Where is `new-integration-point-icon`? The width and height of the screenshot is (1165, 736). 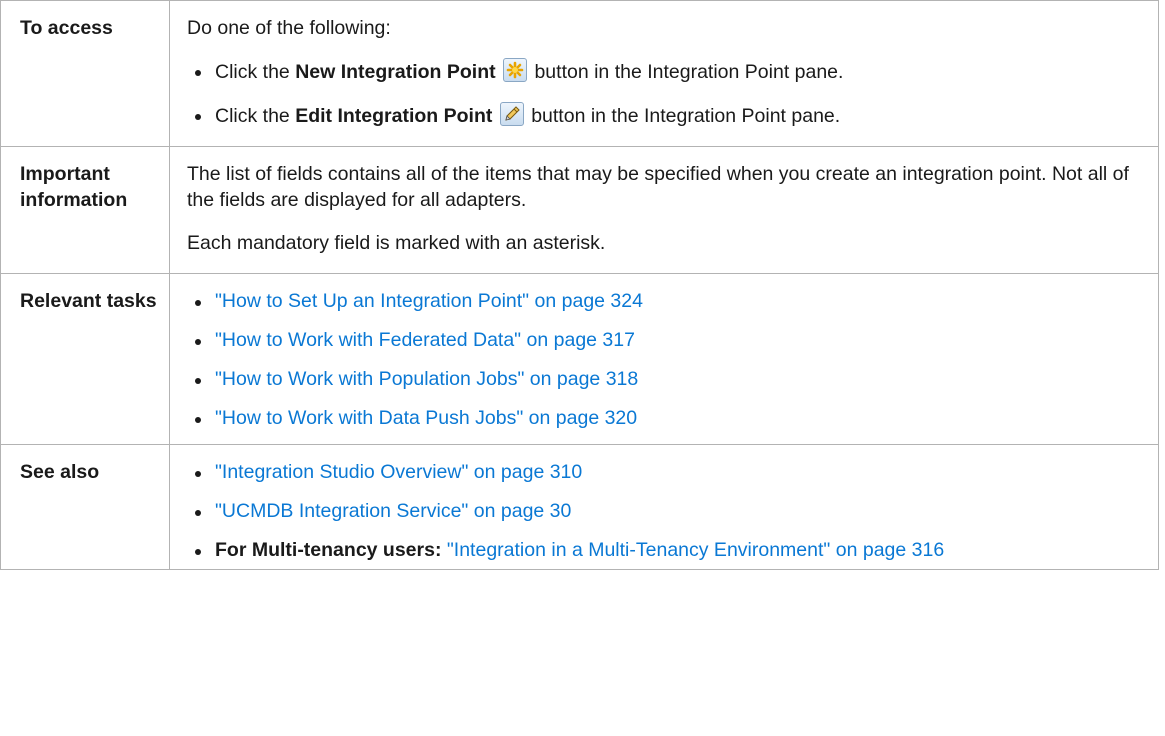
new-integration-point-icon is located at coordinates (515, 70).